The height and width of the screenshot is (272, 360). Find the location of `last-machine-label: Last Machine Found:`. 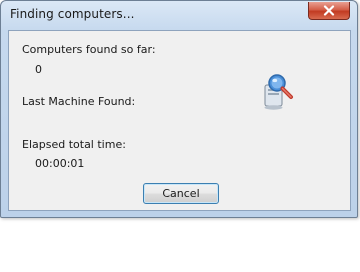

last-machine-label: Last Machine Found: is located at coordinates (79, 101).